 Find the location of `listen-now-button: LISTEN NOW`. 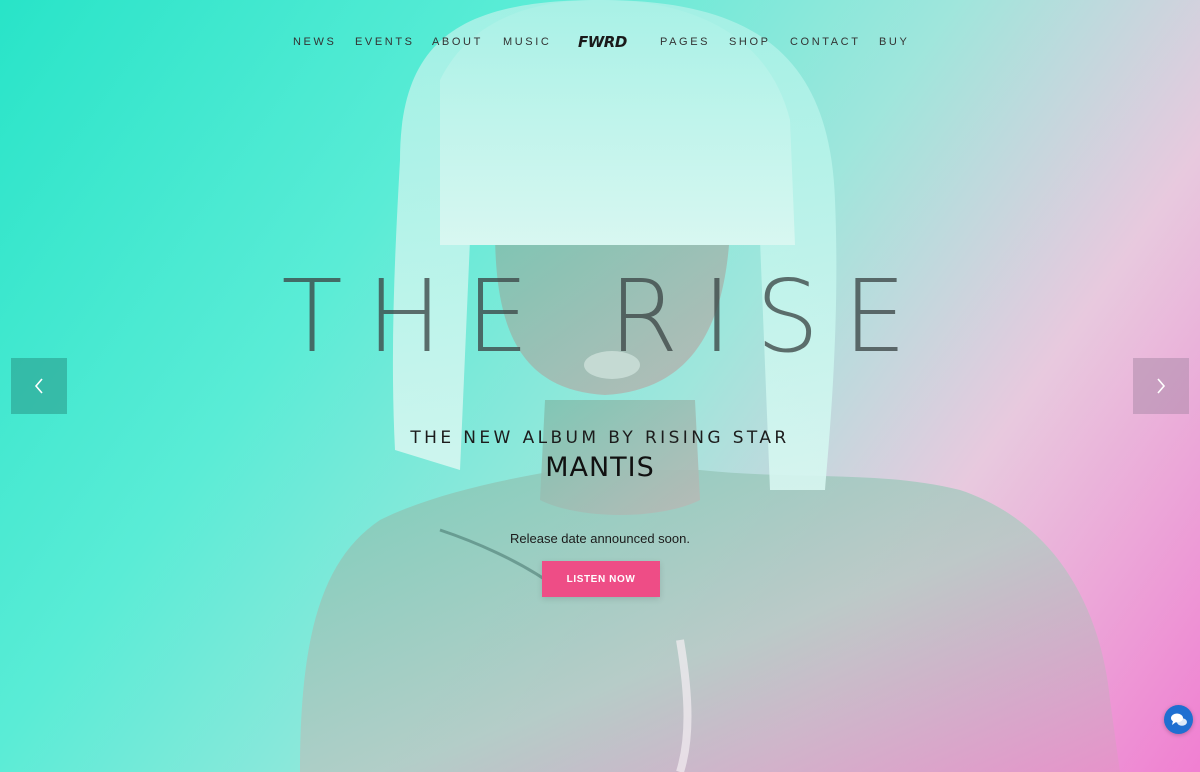

listen-now-button: LISTEN NOW is located at coordinates (601, 579).